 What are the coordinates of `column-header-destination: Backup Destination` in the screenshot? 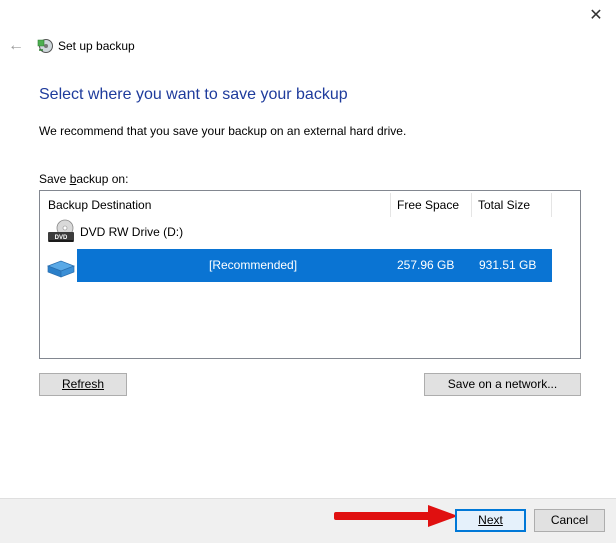 It's located at (99, 205).